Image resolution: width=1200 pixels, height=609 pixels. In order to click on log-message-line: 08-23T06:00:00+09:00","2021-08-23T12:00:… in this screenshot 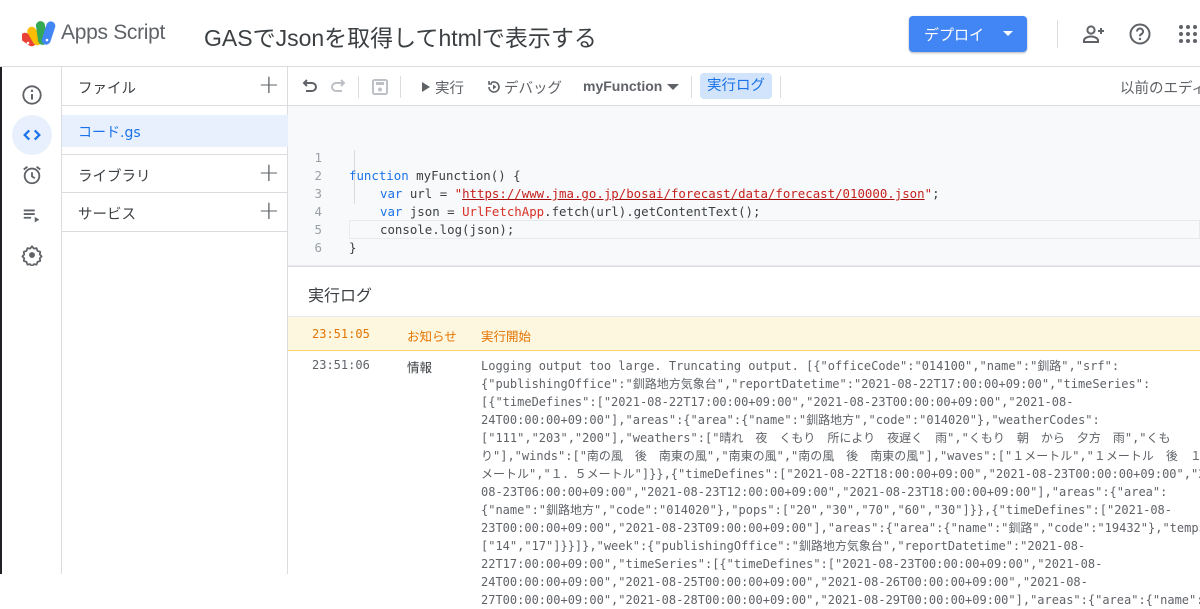, I will do `click(824, 492)`.